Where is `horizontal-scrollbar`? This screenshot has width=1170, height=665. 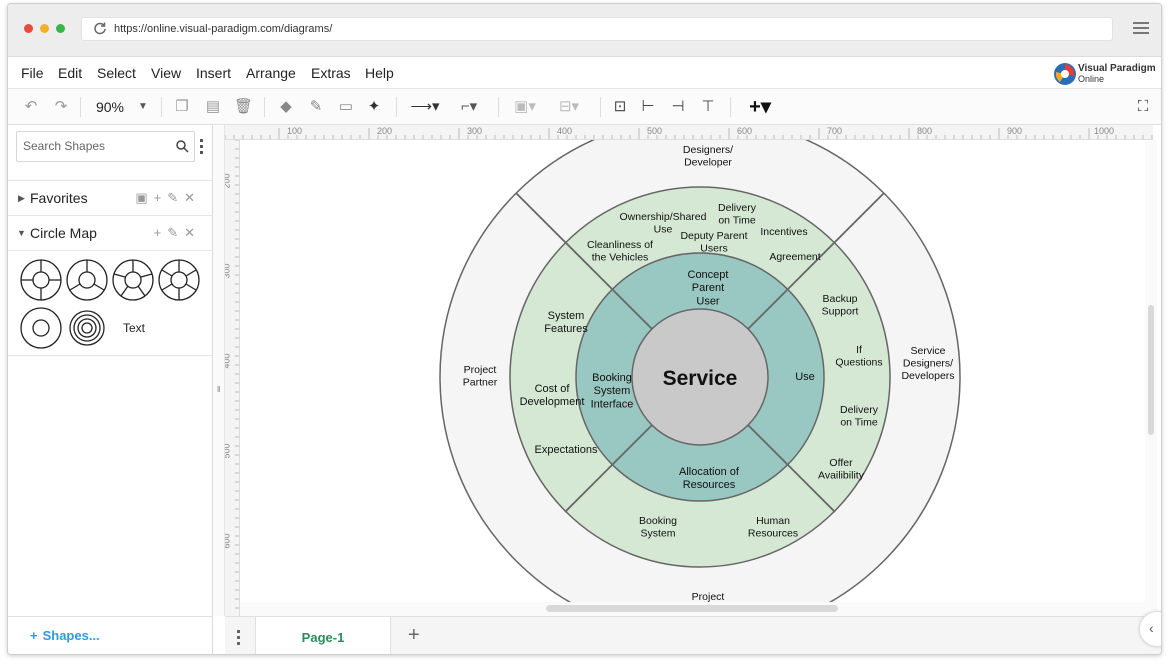
horizontal-scrollbar is located at coordinates (692, 609).